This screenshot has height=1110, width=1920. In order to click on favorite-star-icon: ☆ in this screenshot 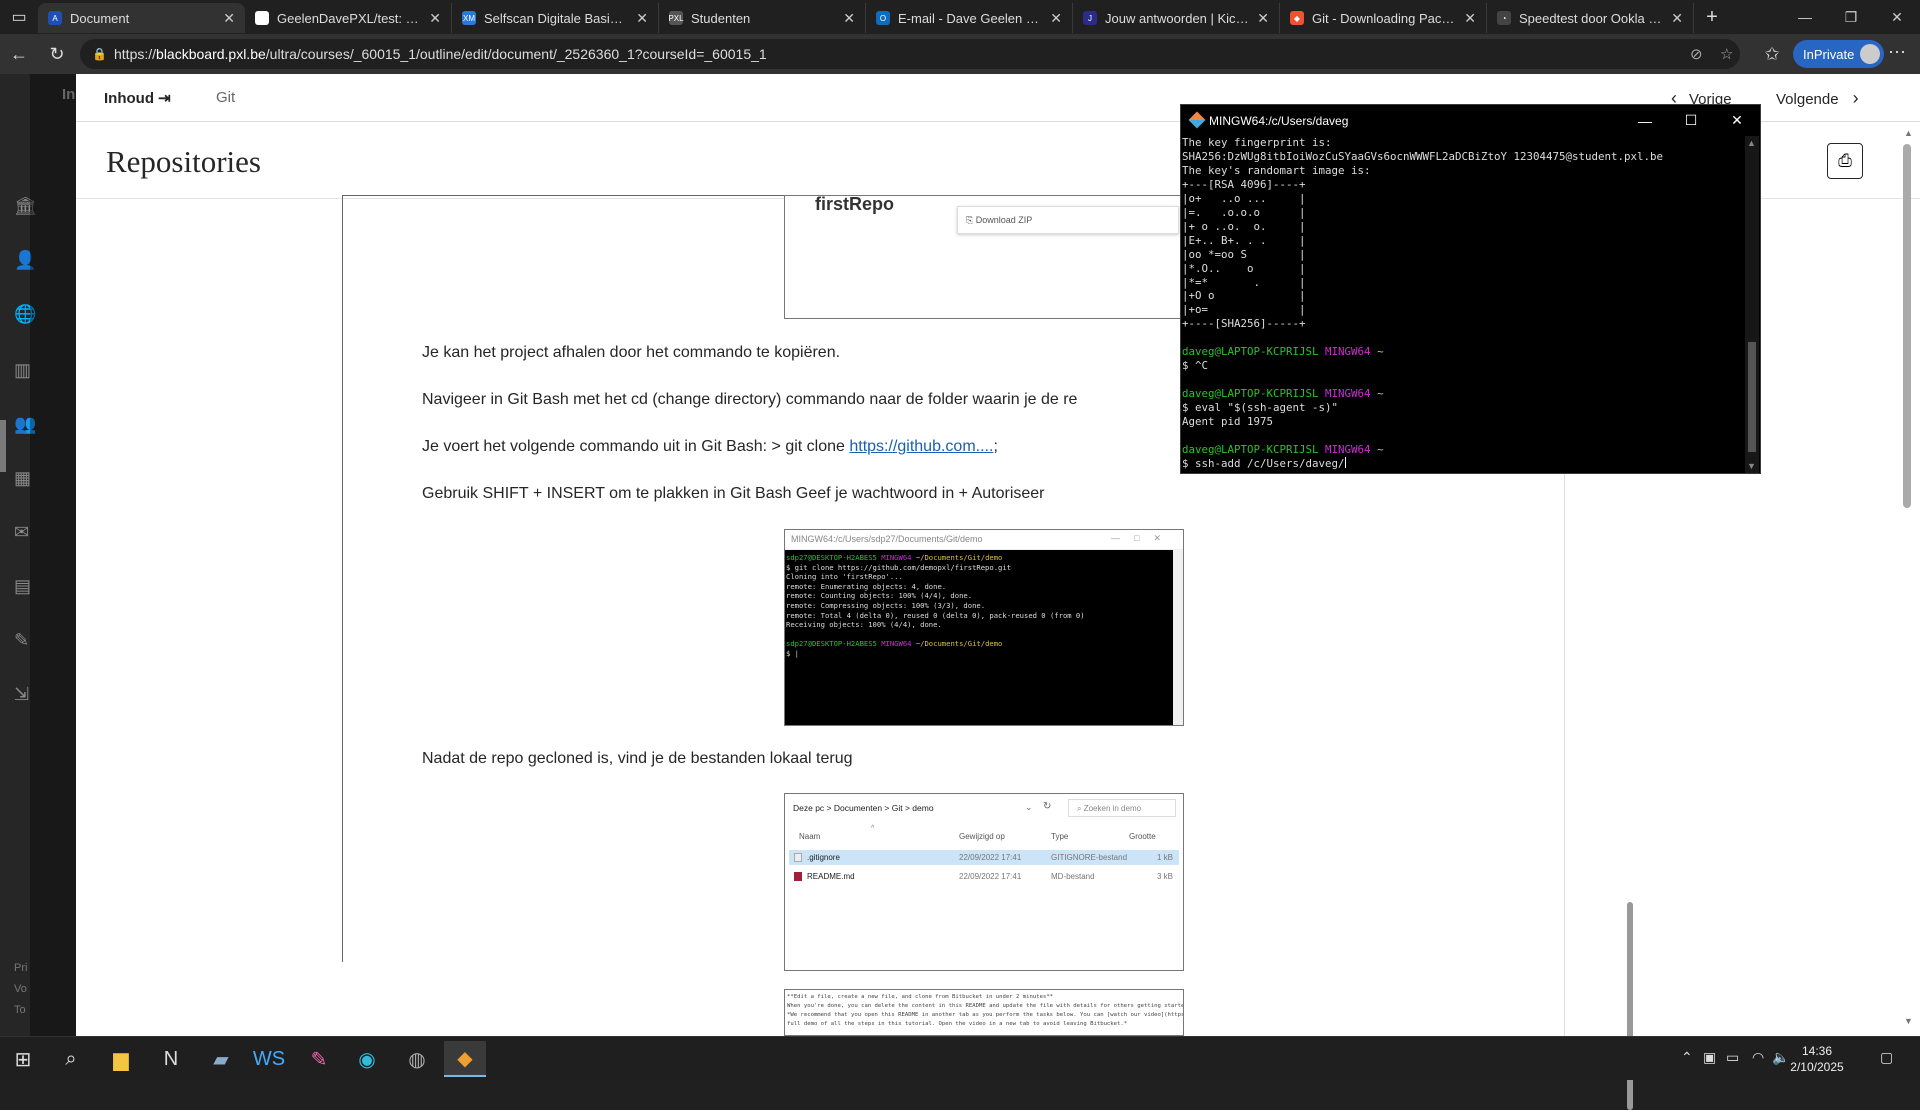, I will do `click(1726, 54)`.